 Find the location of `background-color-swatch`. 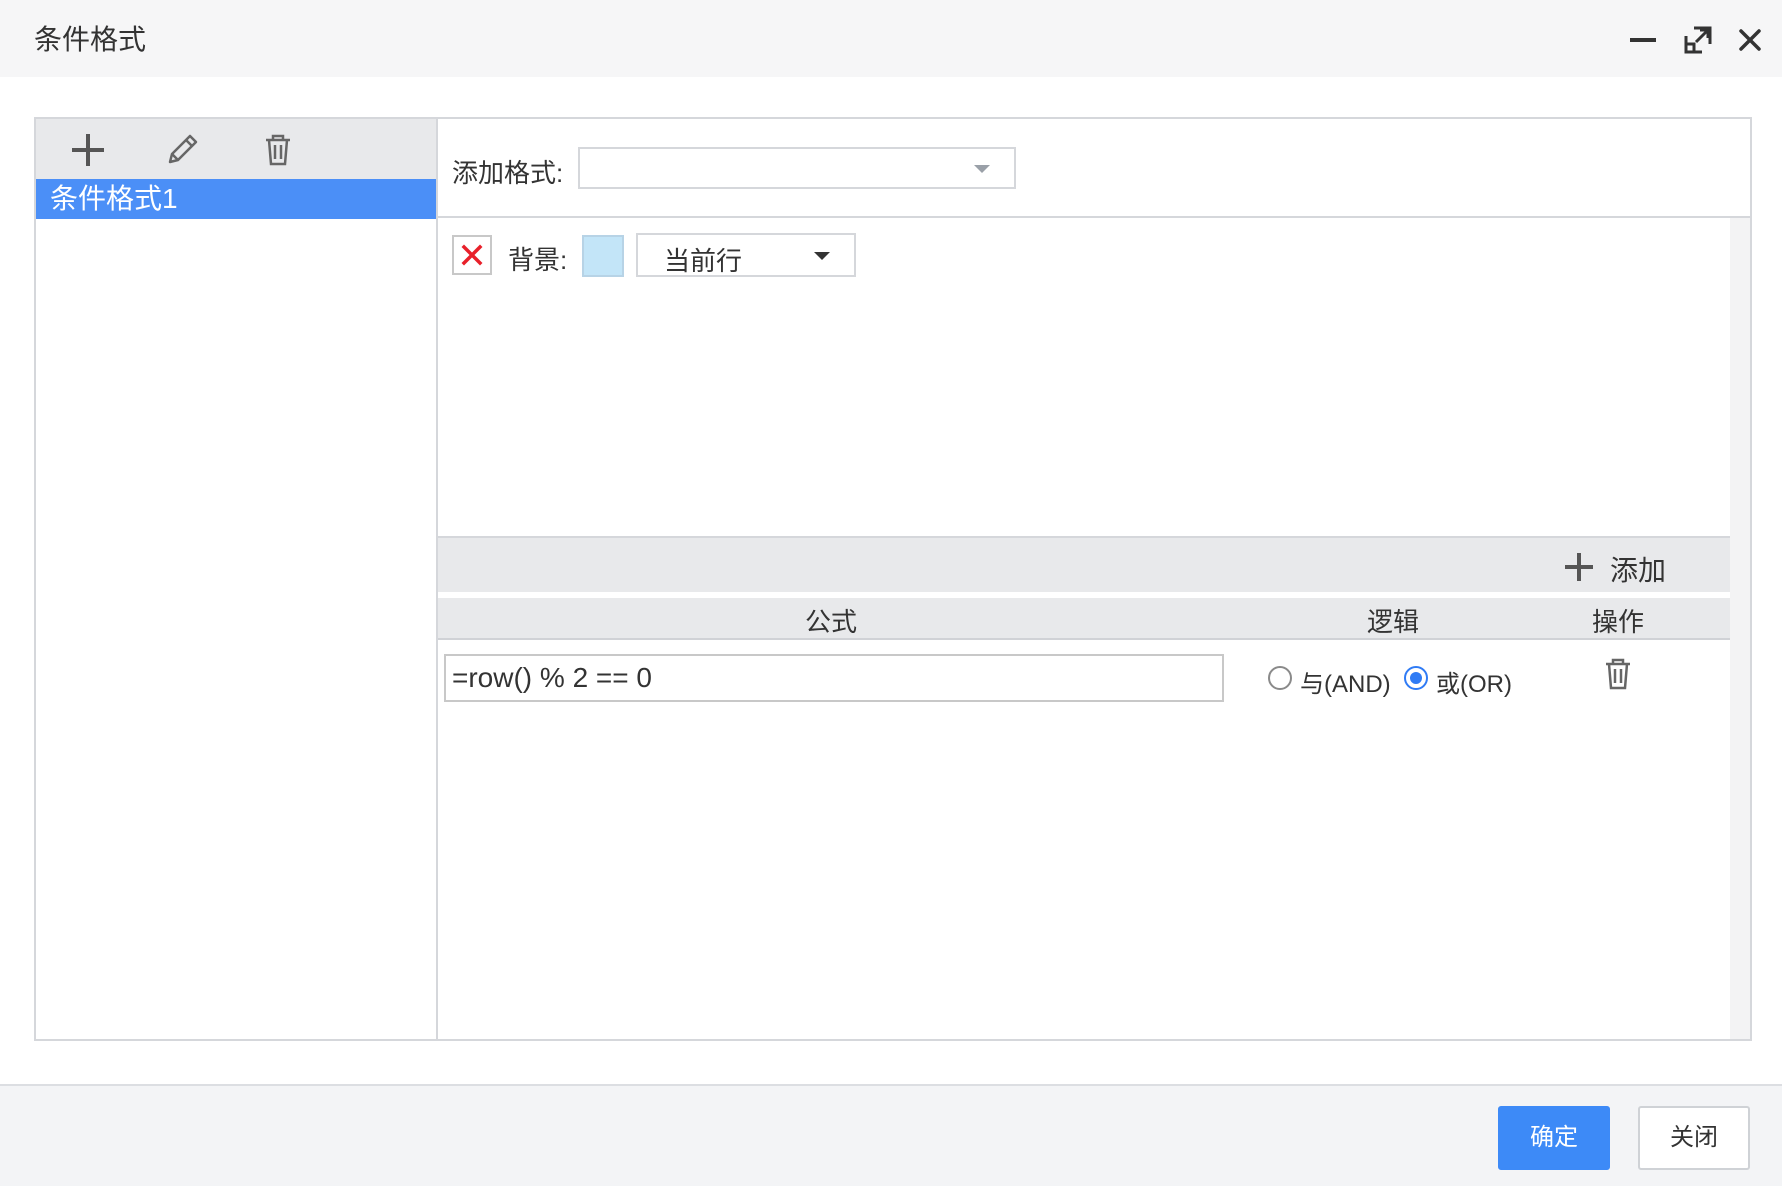

background-color-swatch is located at coordinates (603, 256).